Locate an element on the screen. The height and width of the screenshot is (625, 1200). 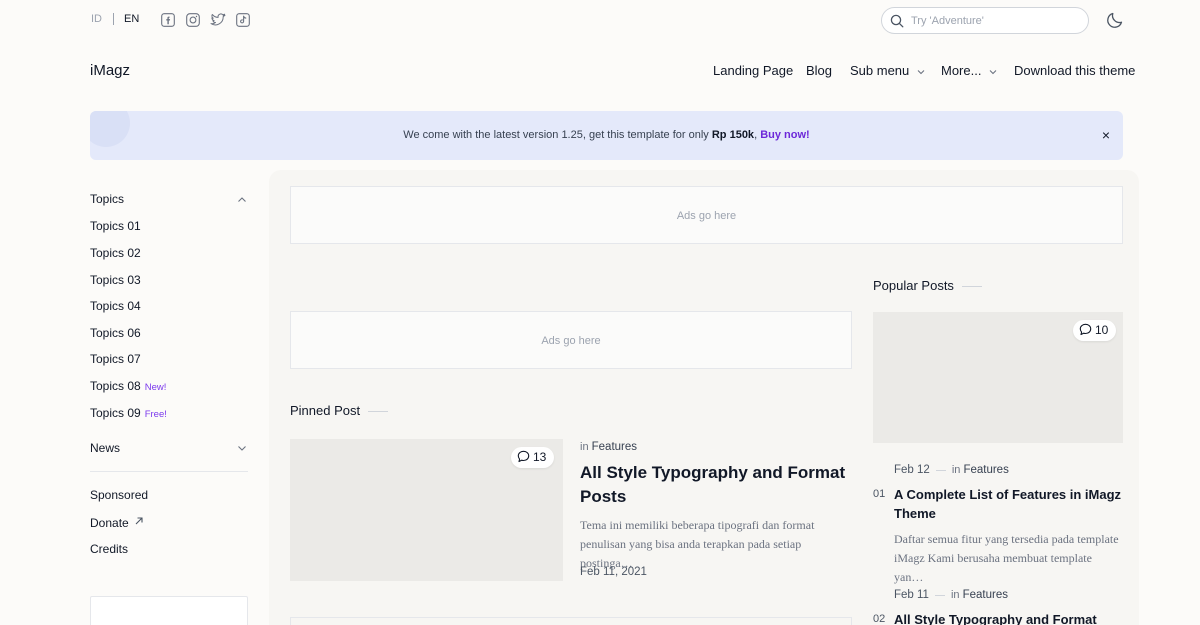
sidebar-item-topics-07: Topics 07 is located at coordinates (115, 359).